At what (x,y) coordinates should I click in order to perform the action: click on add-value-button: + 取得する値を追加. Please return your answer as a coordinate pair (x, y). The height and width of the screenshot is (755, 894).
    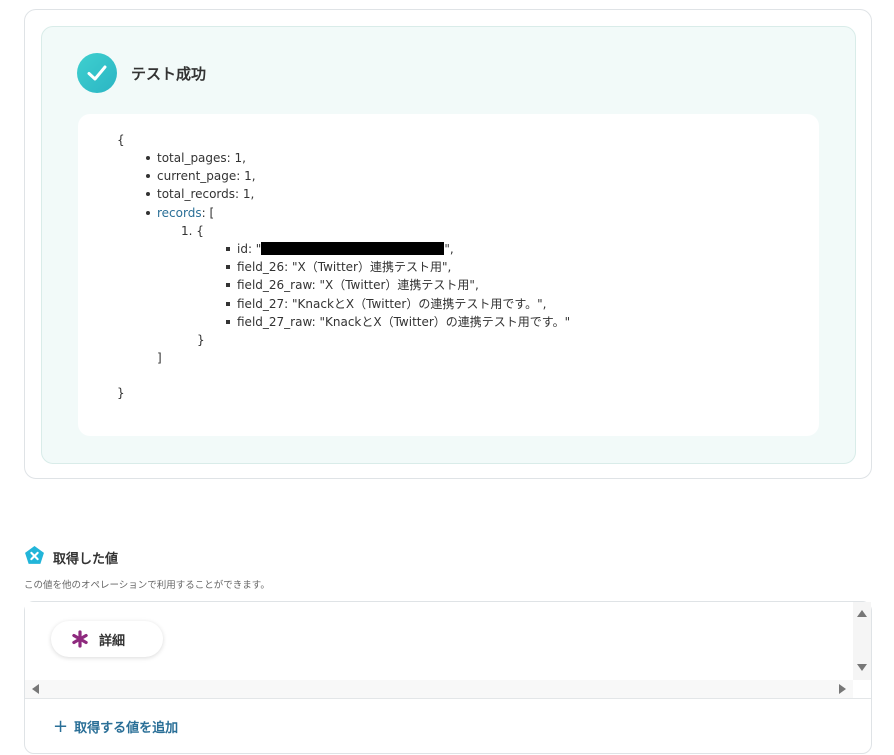
    Looking at the image, I should click on (115, 726).